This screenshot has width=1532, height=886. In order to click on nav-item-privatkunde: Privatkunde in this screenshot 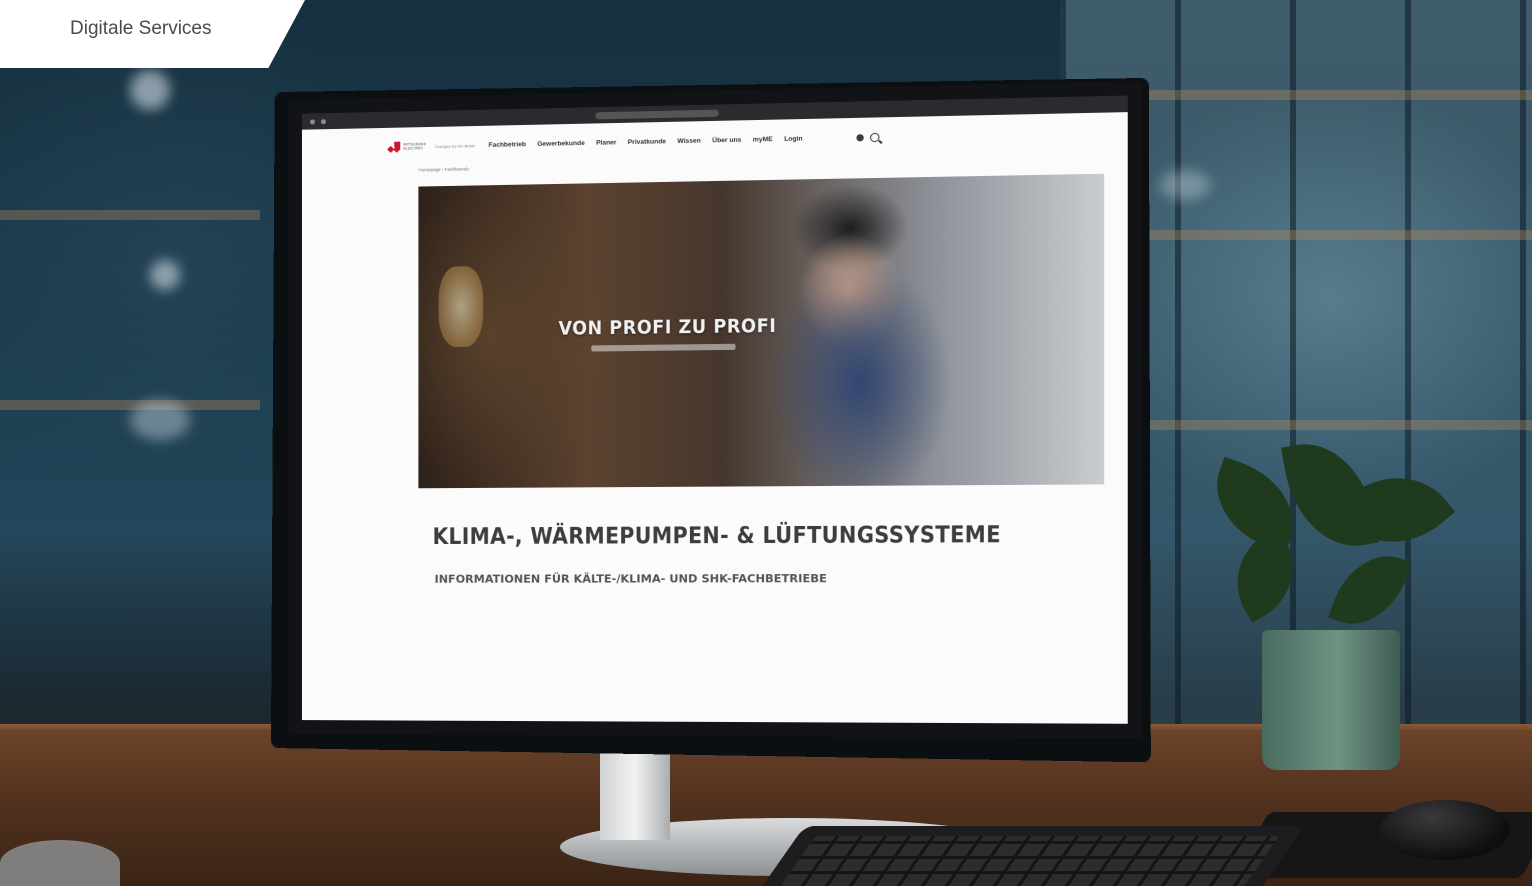, I will do `click(647, 141)`.